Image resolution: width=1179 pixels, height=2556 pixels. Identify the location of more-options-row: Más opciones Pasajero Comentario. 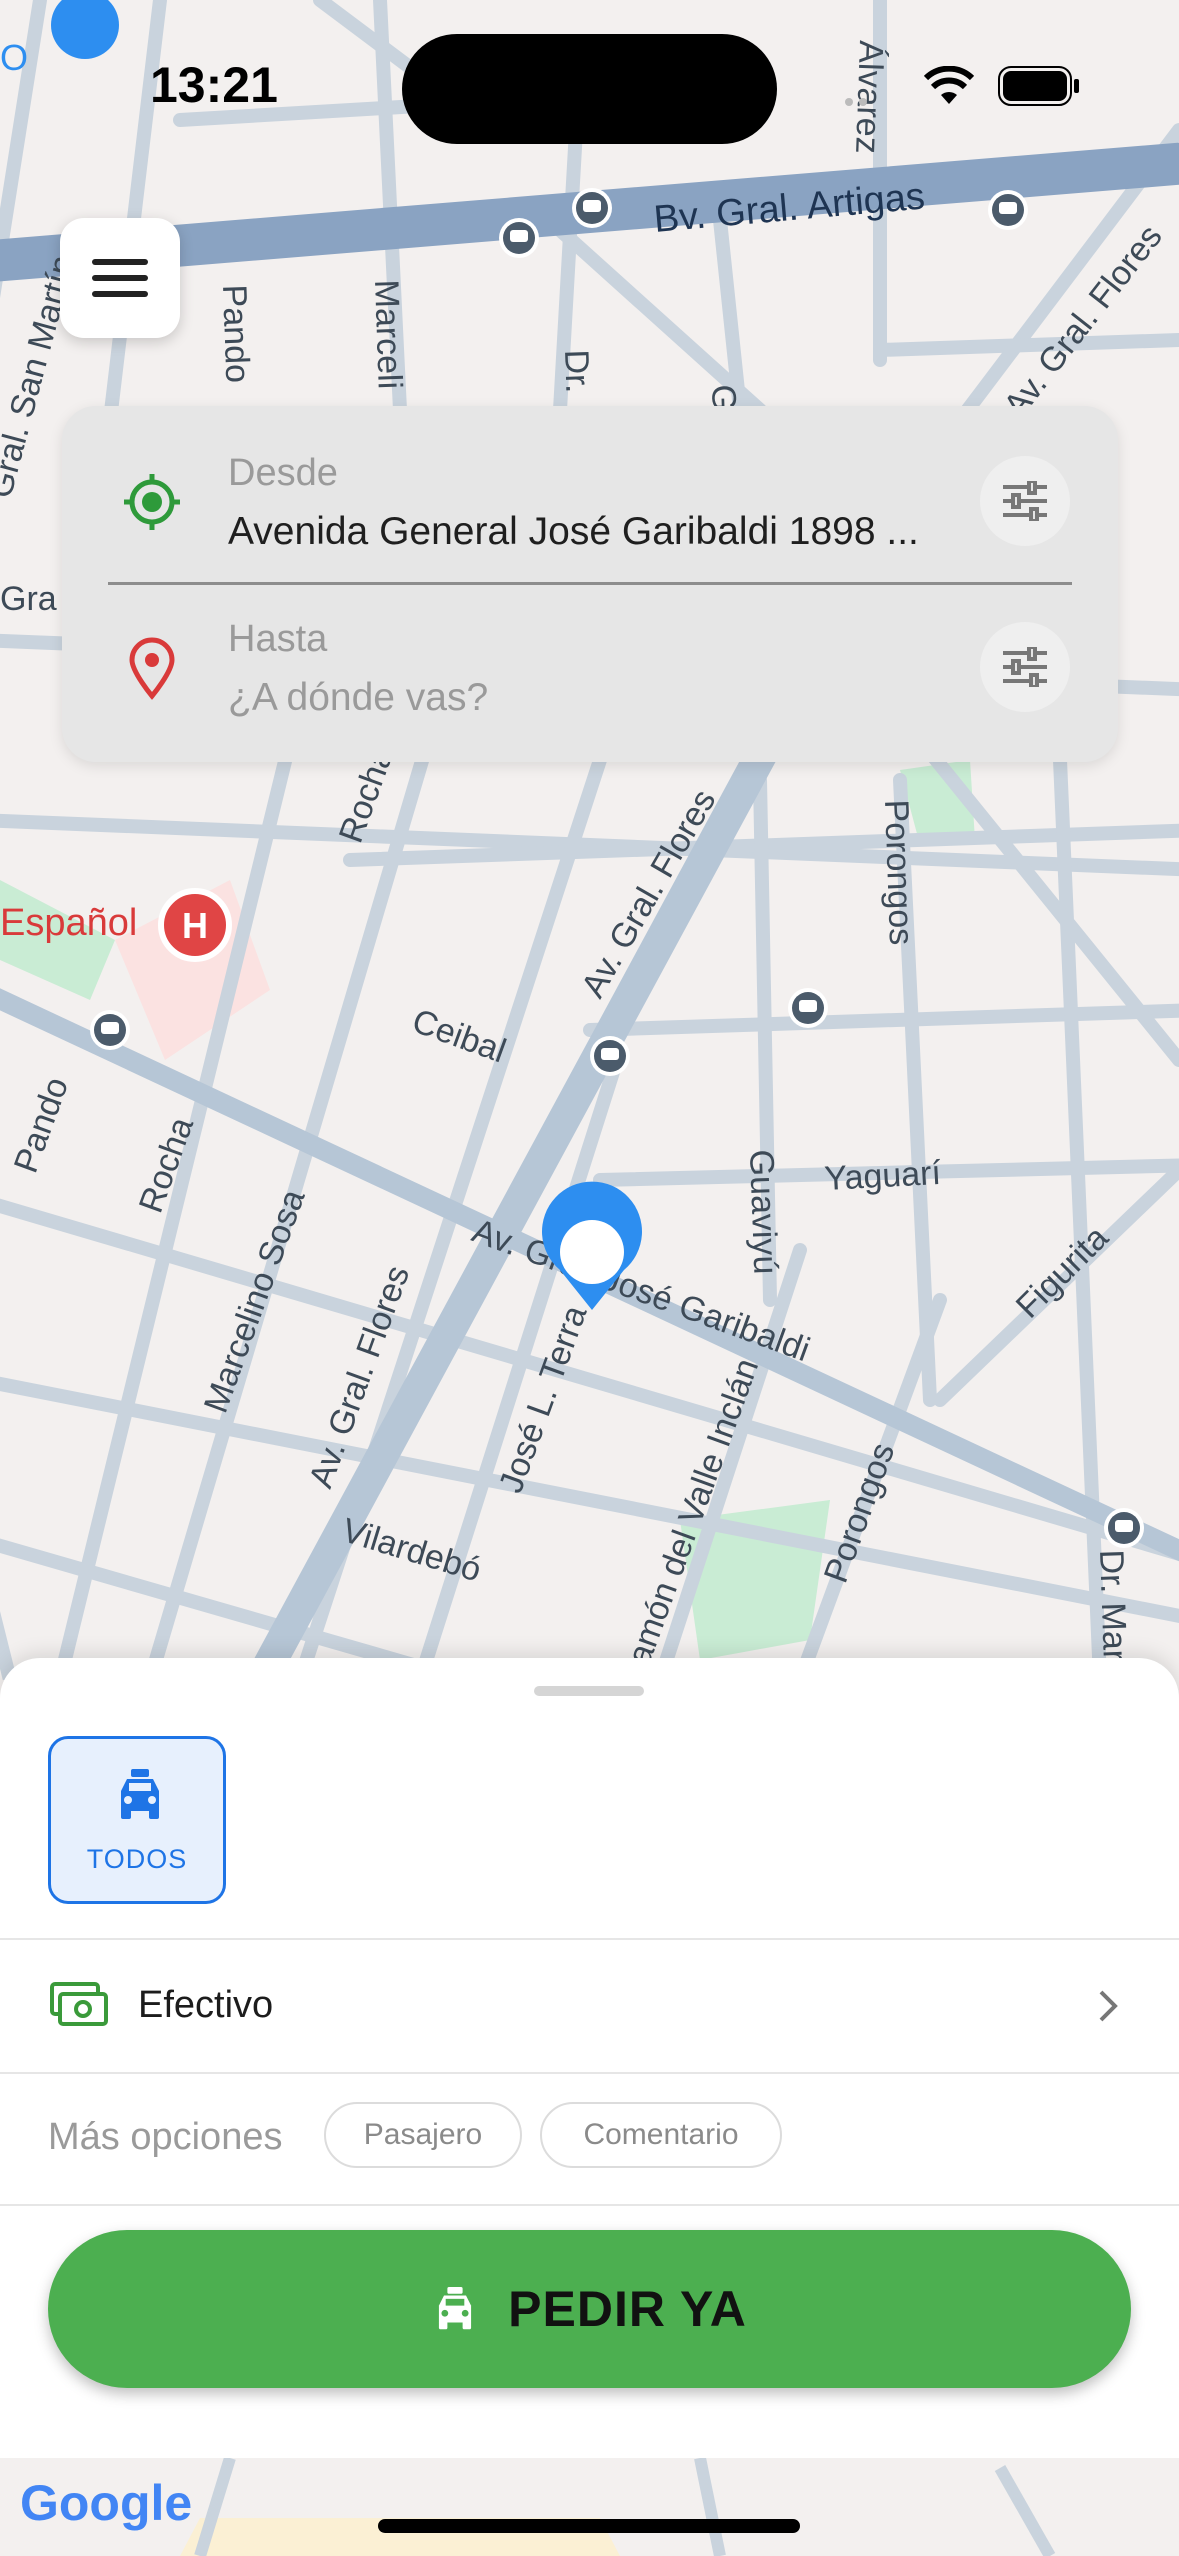
(589, 2136).